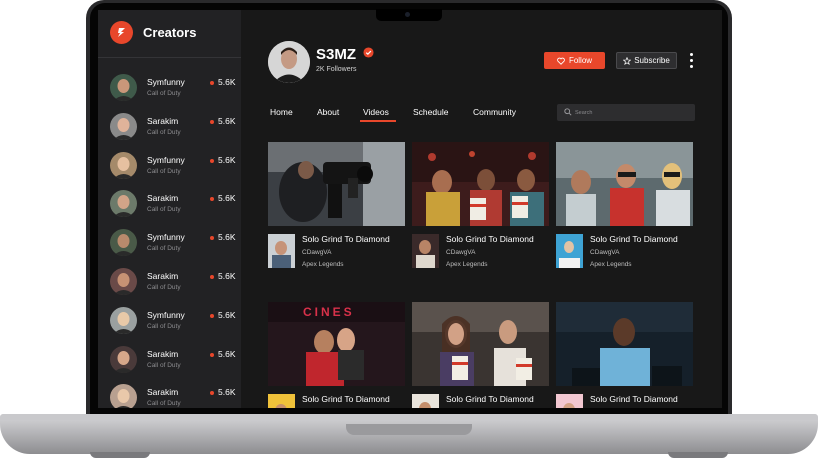 This screenshot has height=460, width=818. What do you see at coordinates (289, 62) in the screenshot?
I see `channel-avatar` at bounding box center [289, 62].